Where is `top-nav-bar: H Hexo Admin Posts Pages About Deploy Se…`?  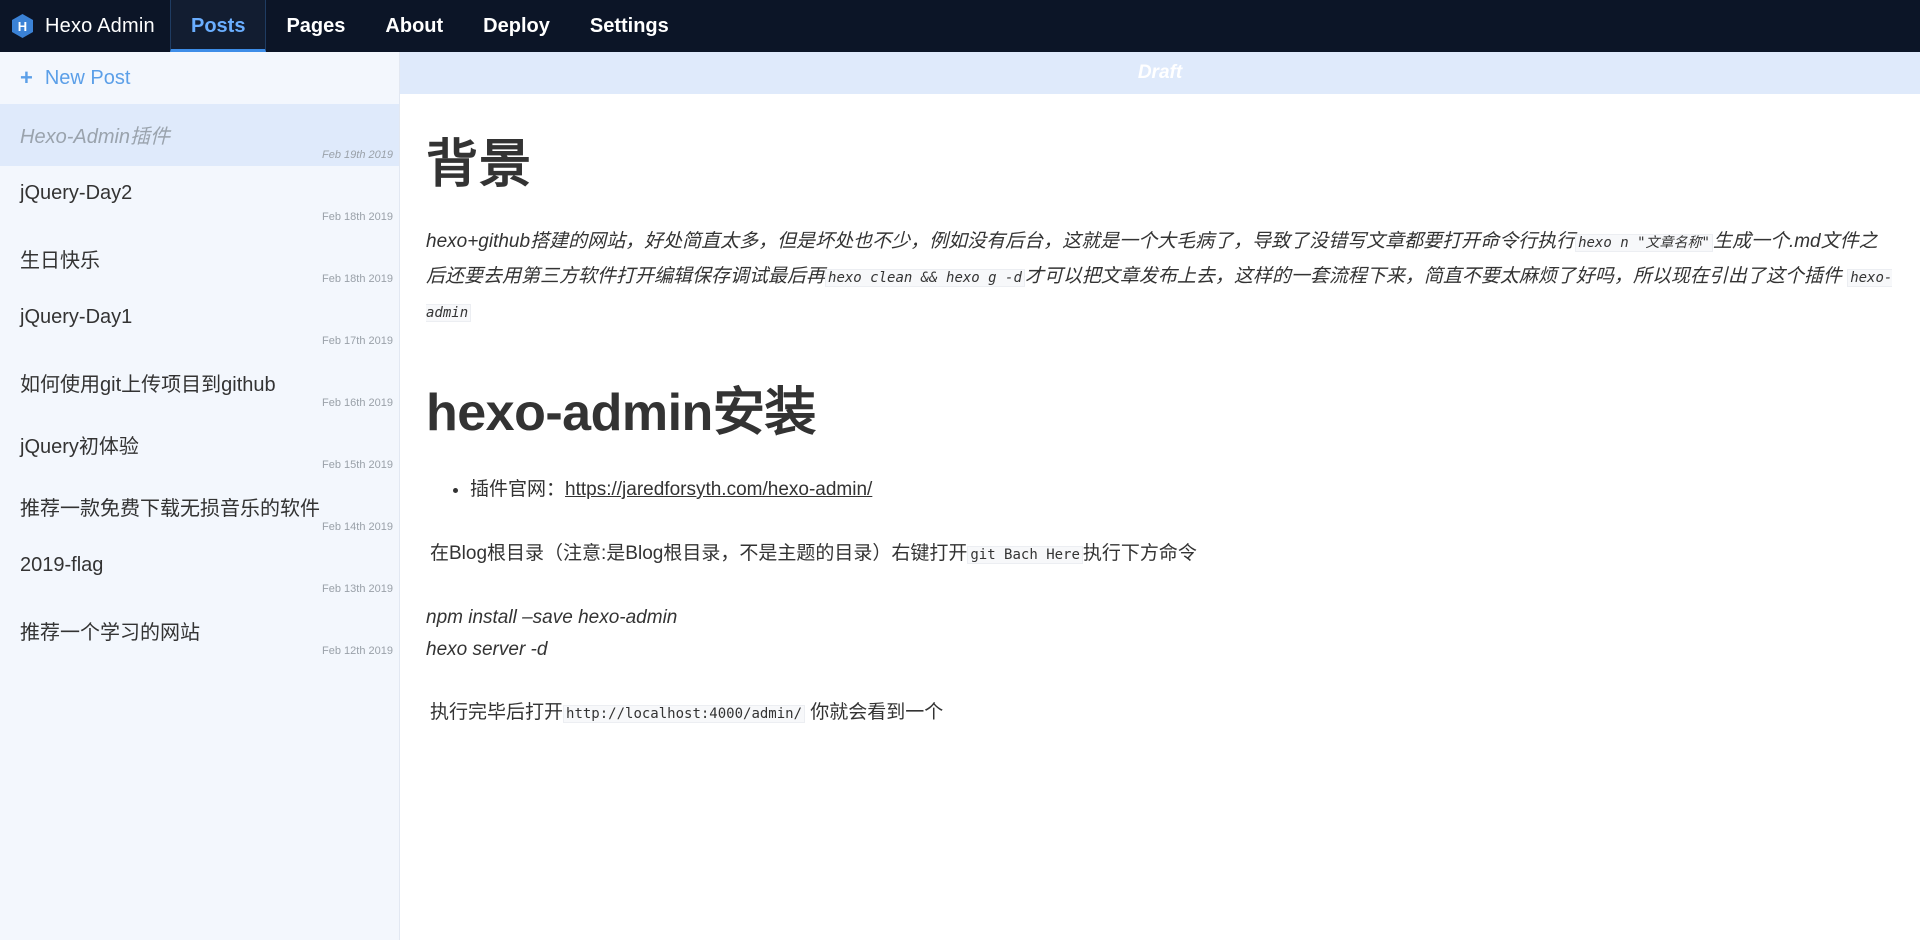
top-nav-bar: H Hexo Admin Posts Pages About Deploy Se… is located at coordinates (960, 26).